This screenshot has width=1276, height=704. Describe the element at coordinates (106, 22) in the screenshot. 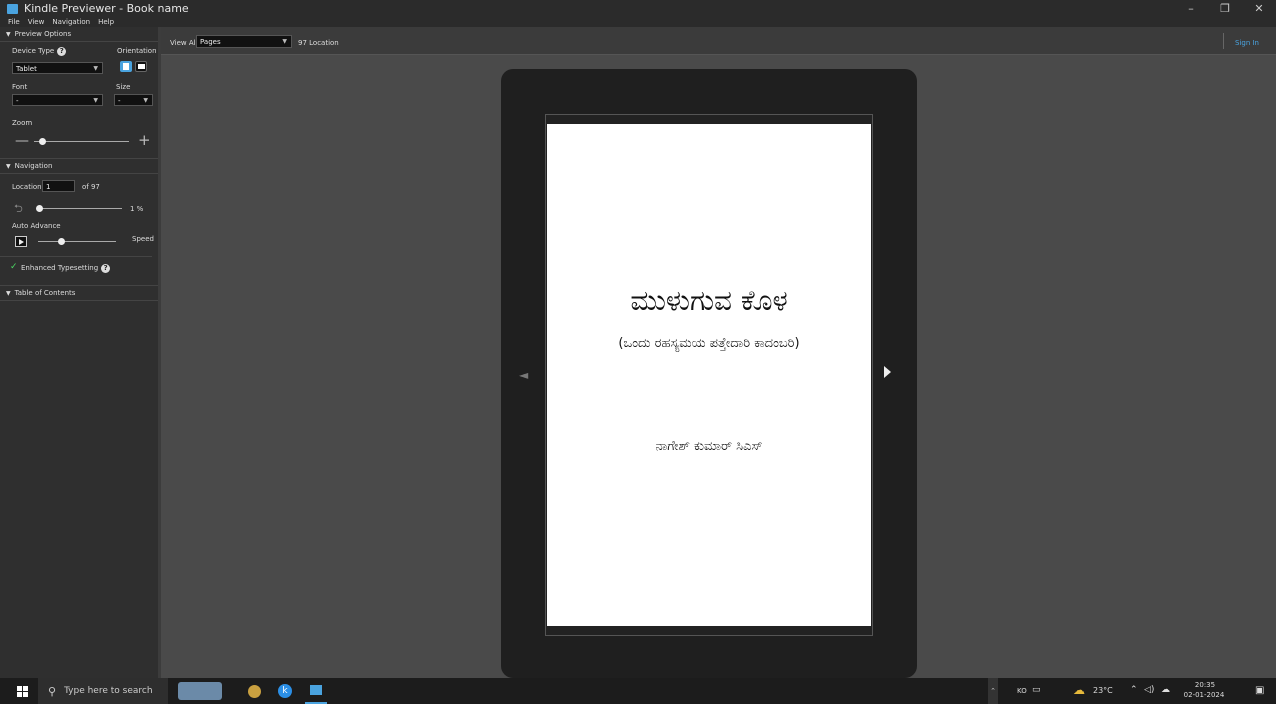

I see `menu-help: Help` at that location.